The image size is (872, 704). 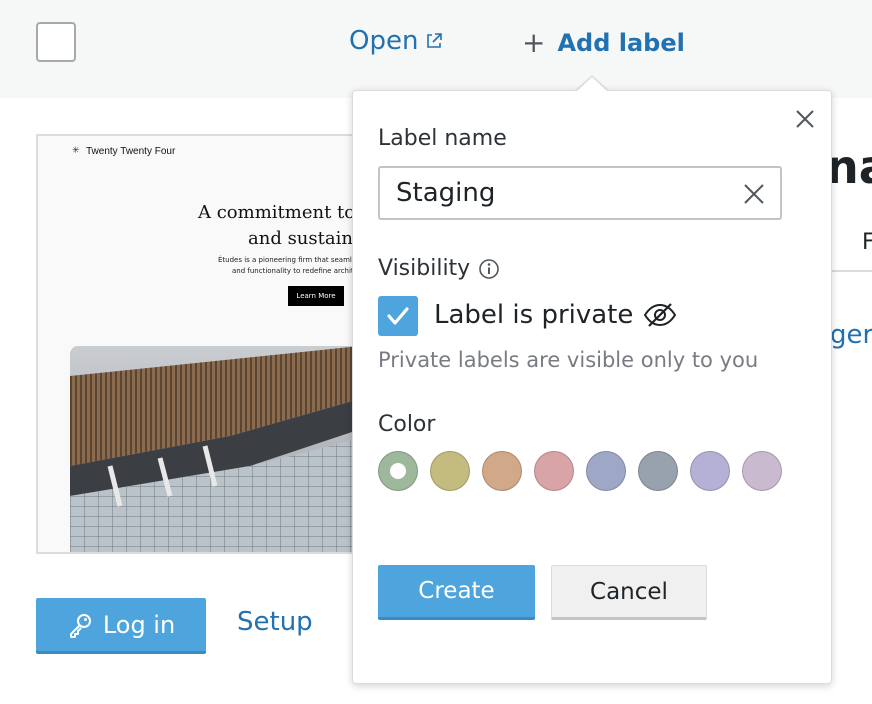 I want to click on add-label-button: + Add label, so click(x=603, y=42).